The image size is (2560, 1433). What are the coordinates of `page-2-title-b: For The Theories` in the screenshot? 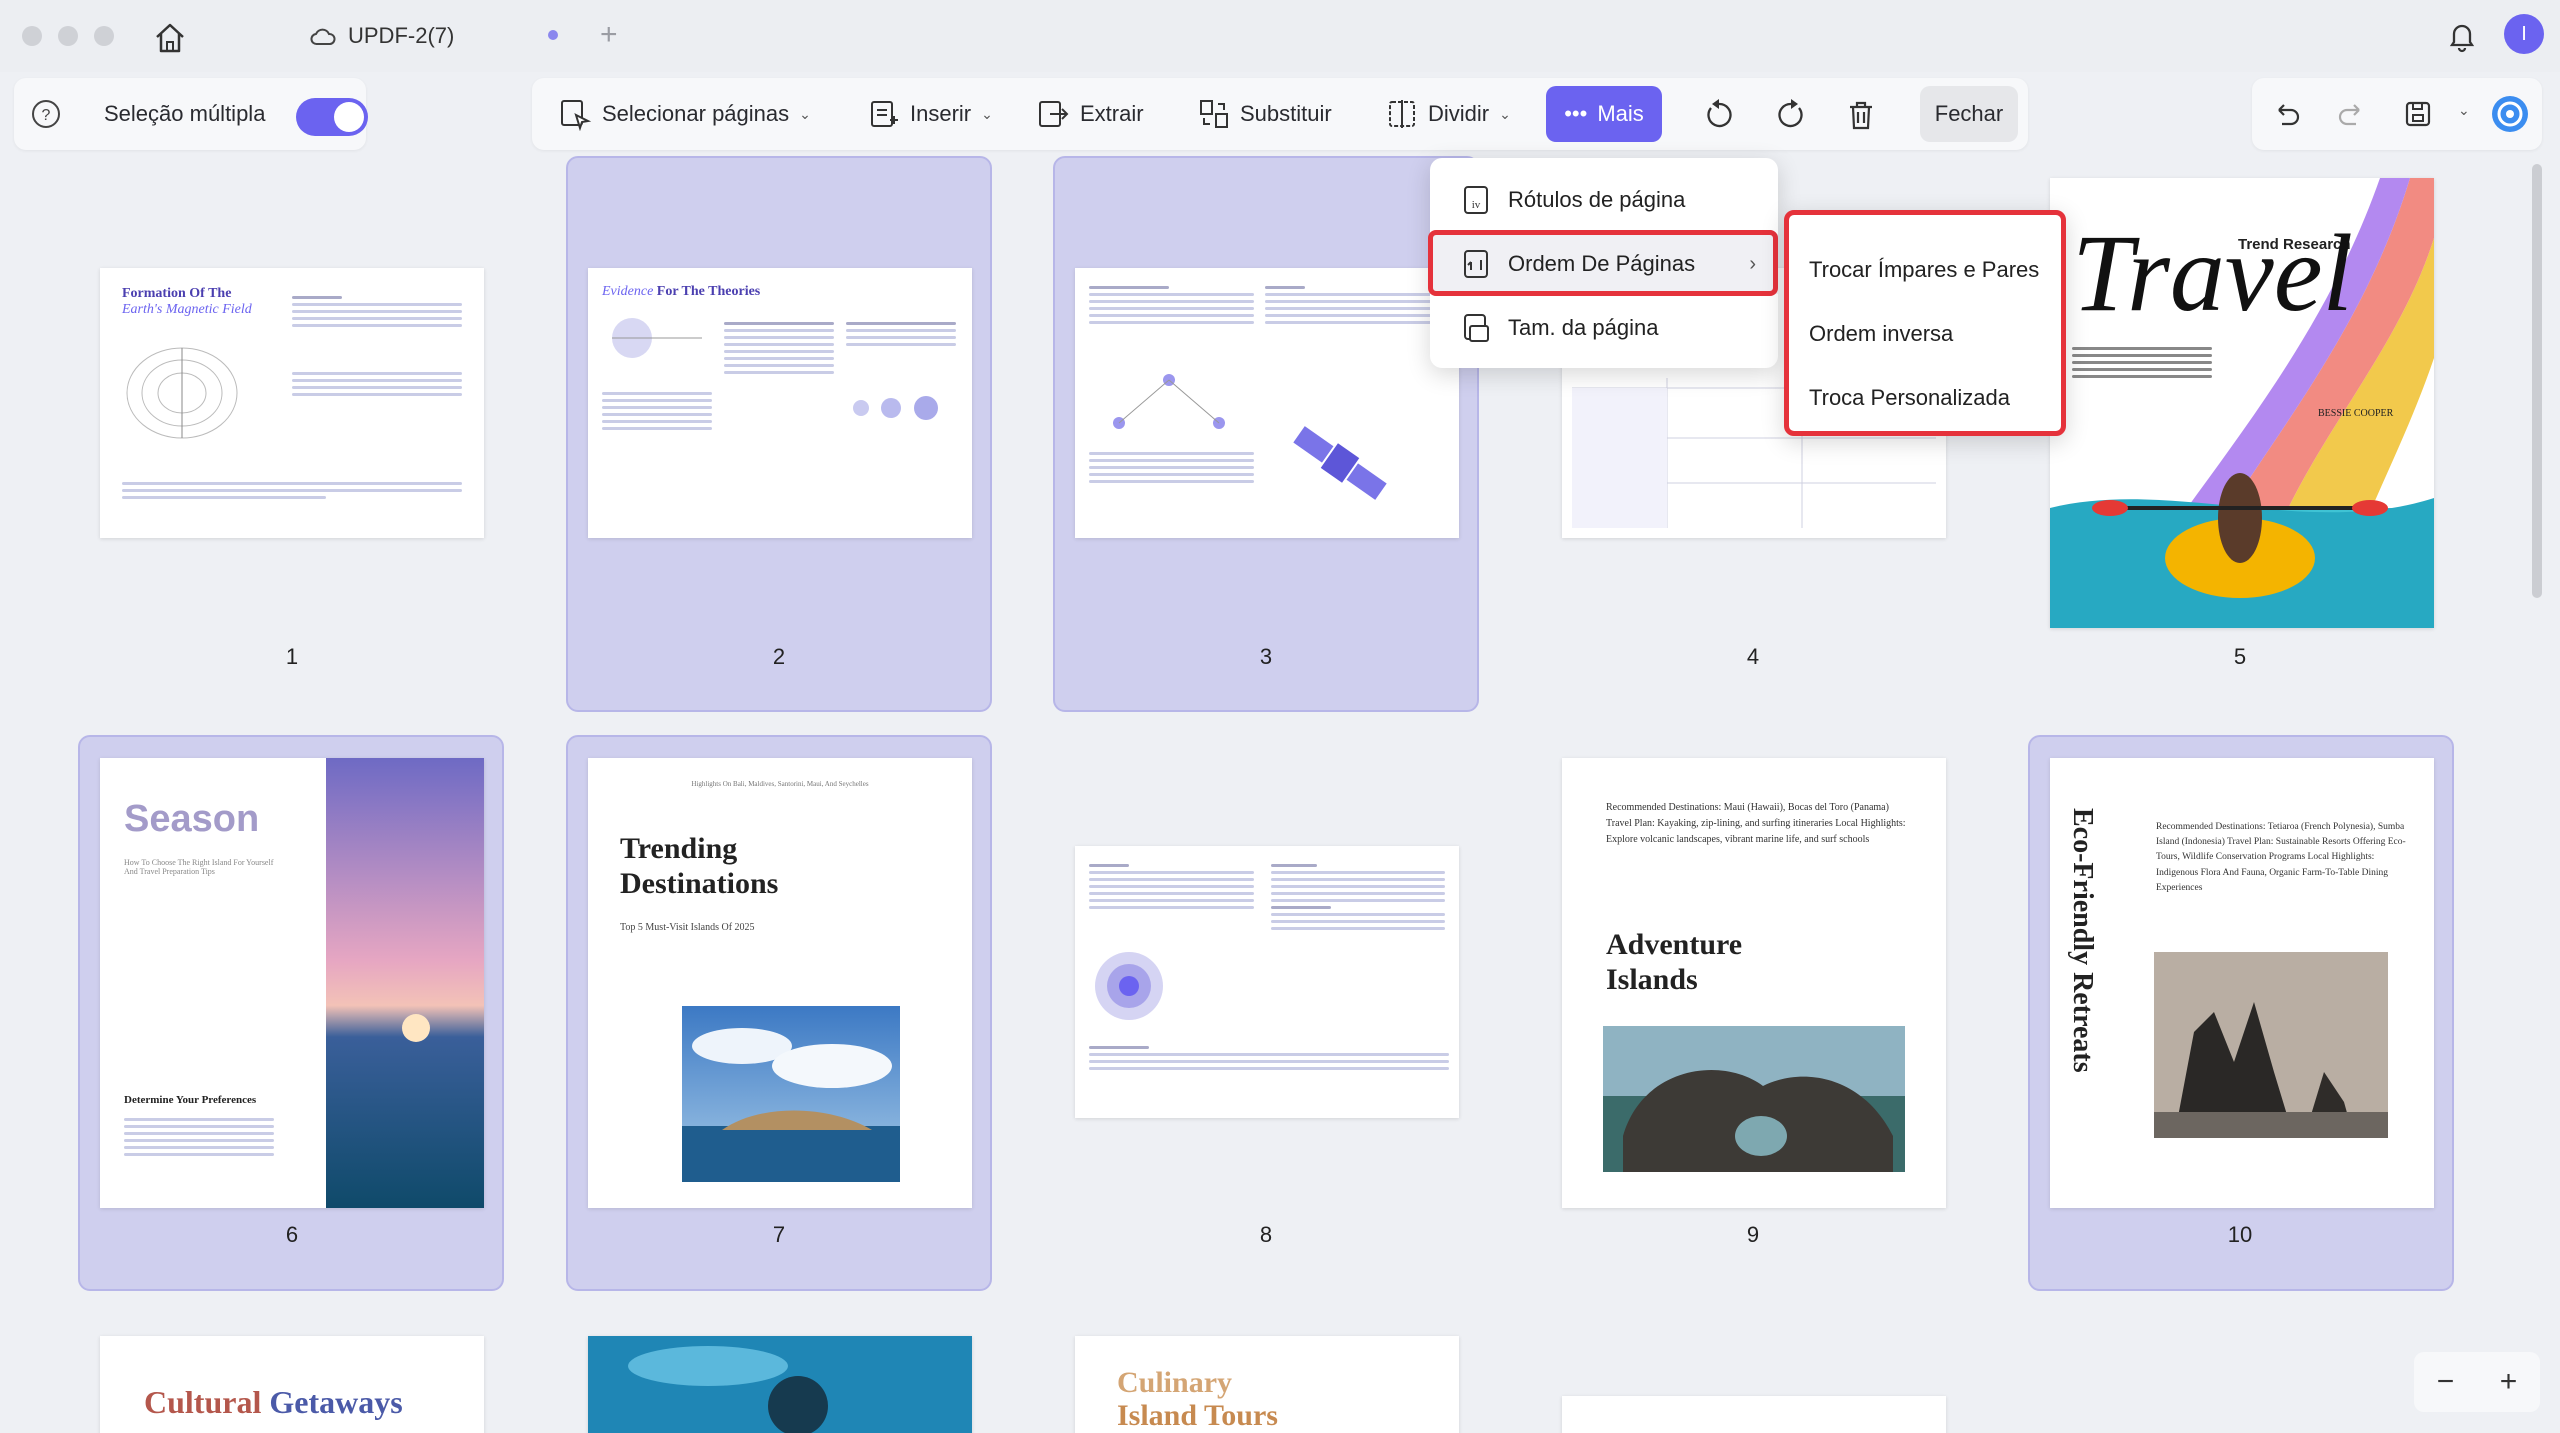 It's located at (708, 291).